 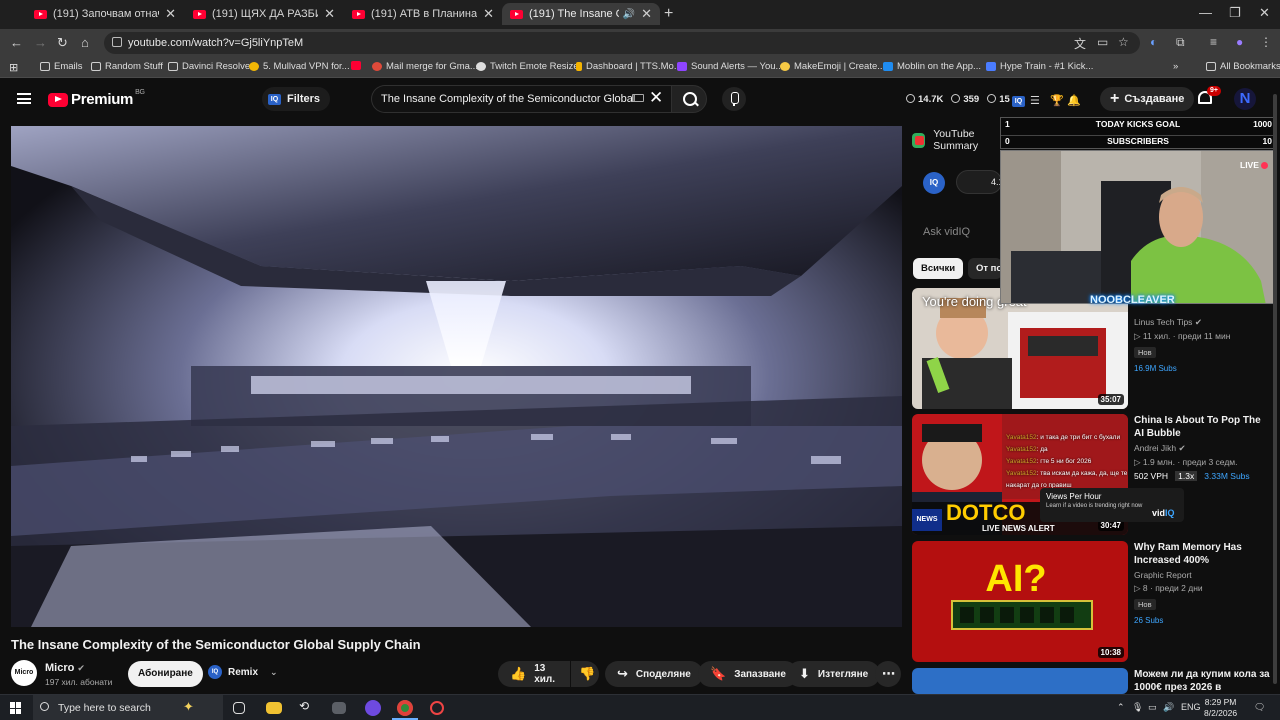 I want to click on browser-tab: (191) АТВ в Планината | Разхо ✕, so click(x=423, y=14).